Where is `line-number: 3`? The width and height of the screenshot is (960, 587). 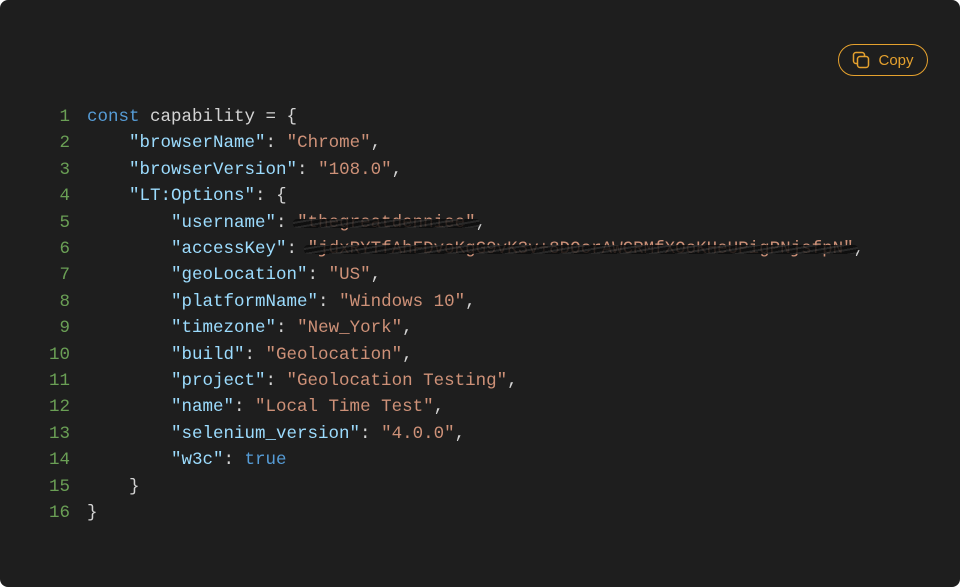
line-number: 3 is located at coordinates (64, 169).